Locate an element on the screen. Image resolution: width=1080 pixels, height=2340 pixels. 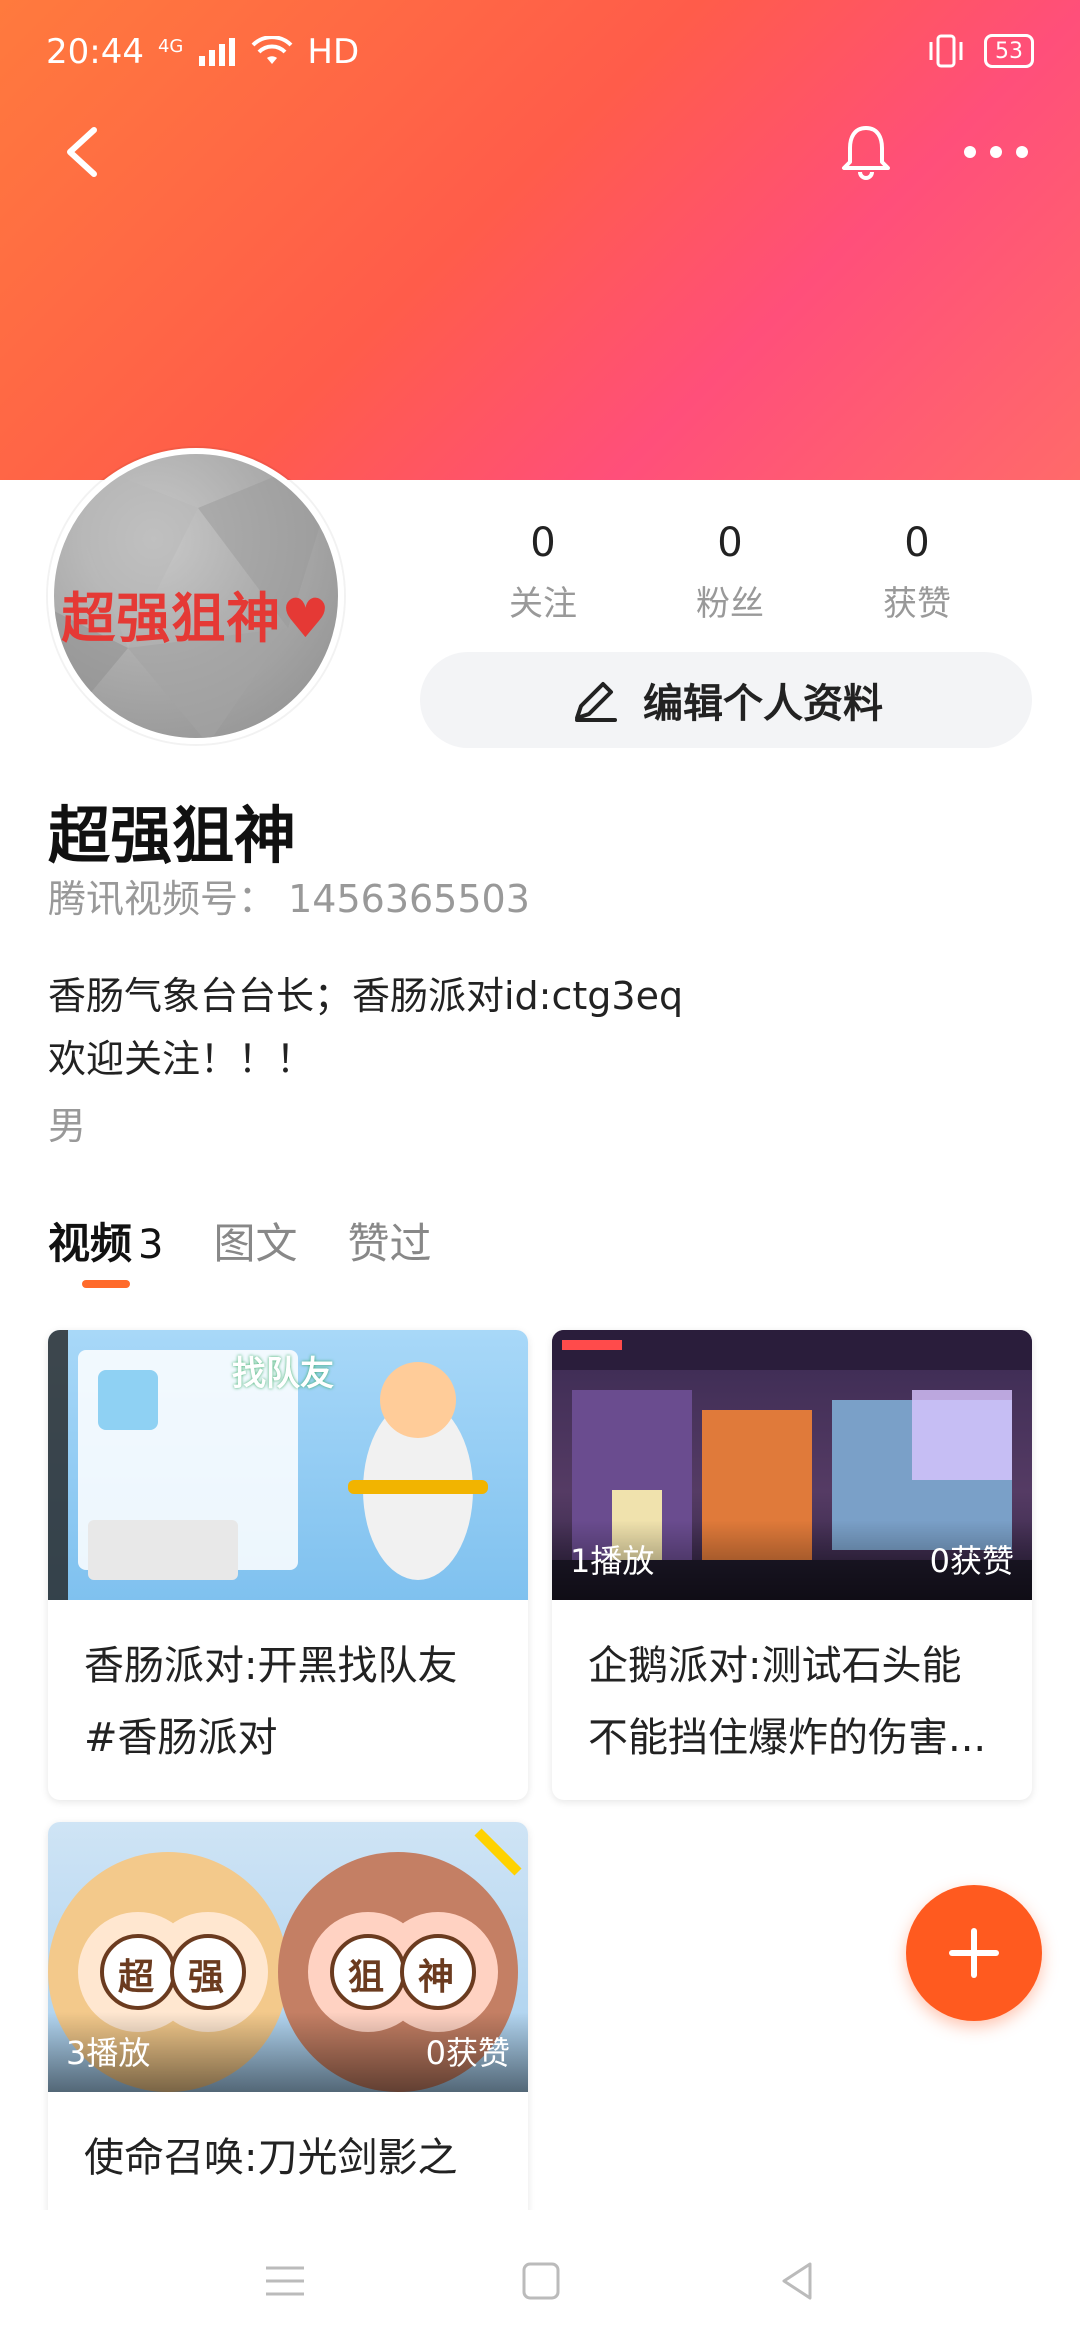
vibrate-icon is located at coordinates (946, 51).